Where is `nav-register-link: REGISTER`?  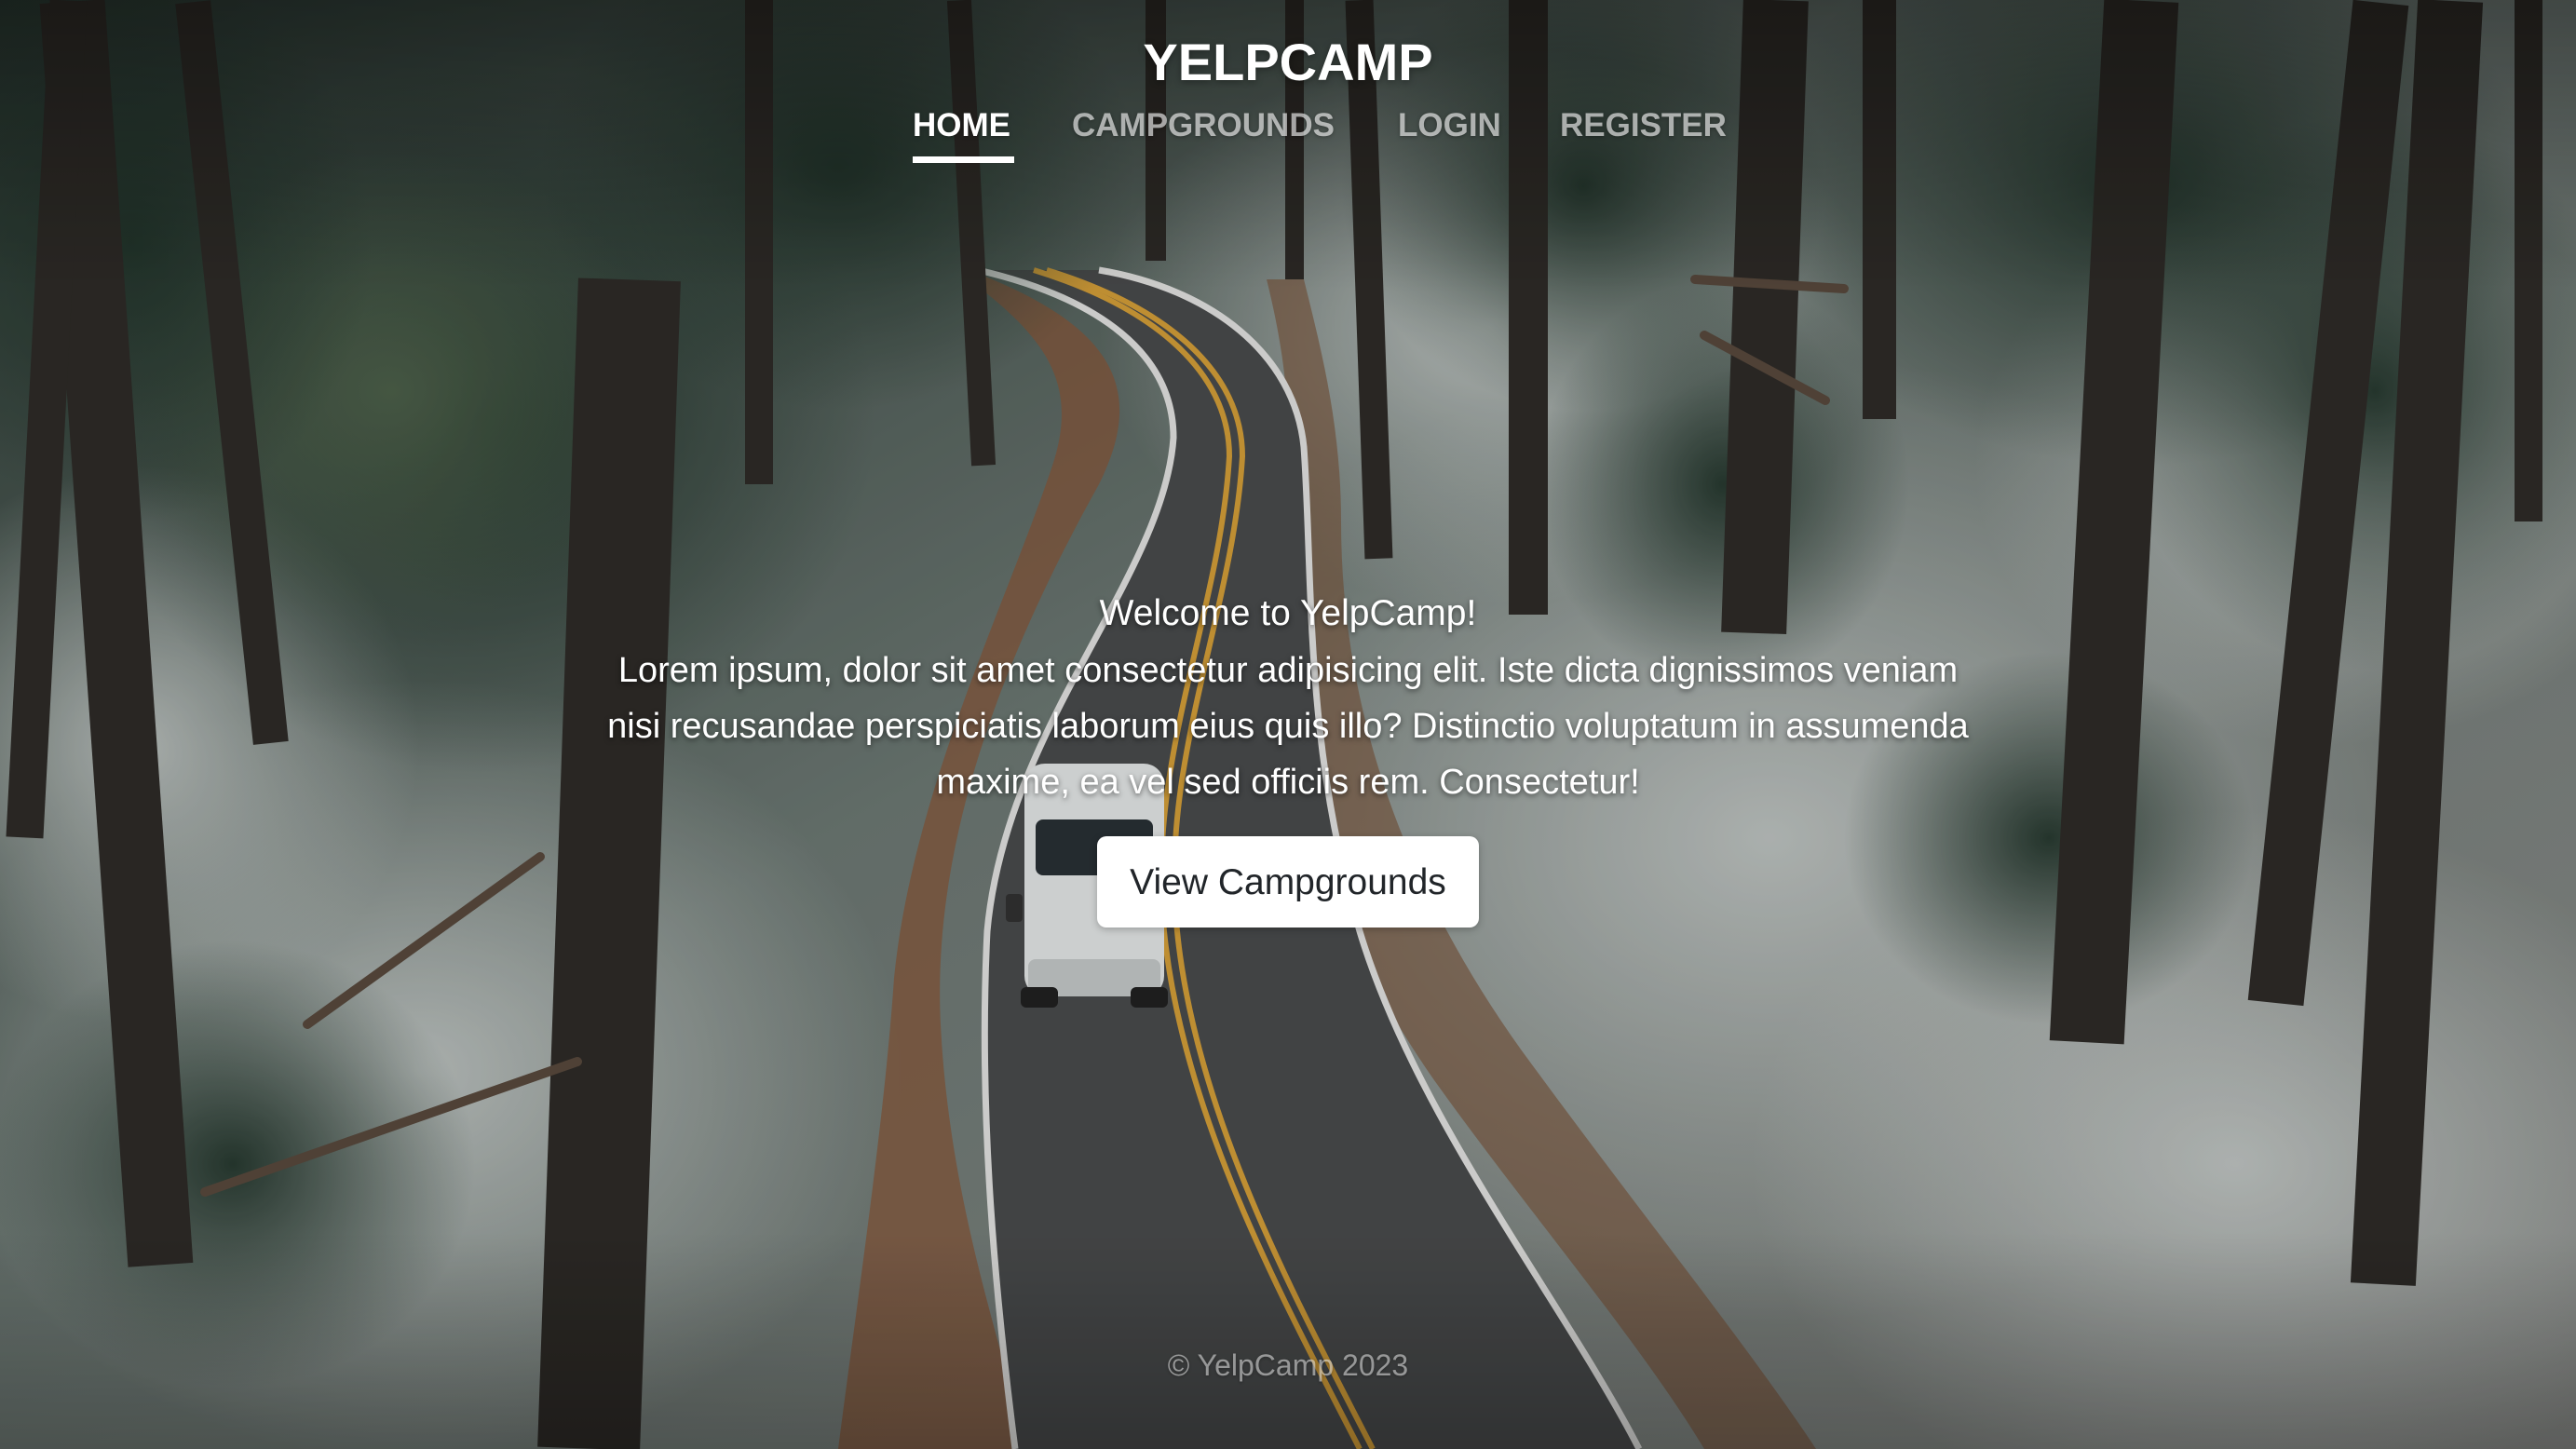 nav-register-link: REGISTER is located at coordinates (1643, 125).